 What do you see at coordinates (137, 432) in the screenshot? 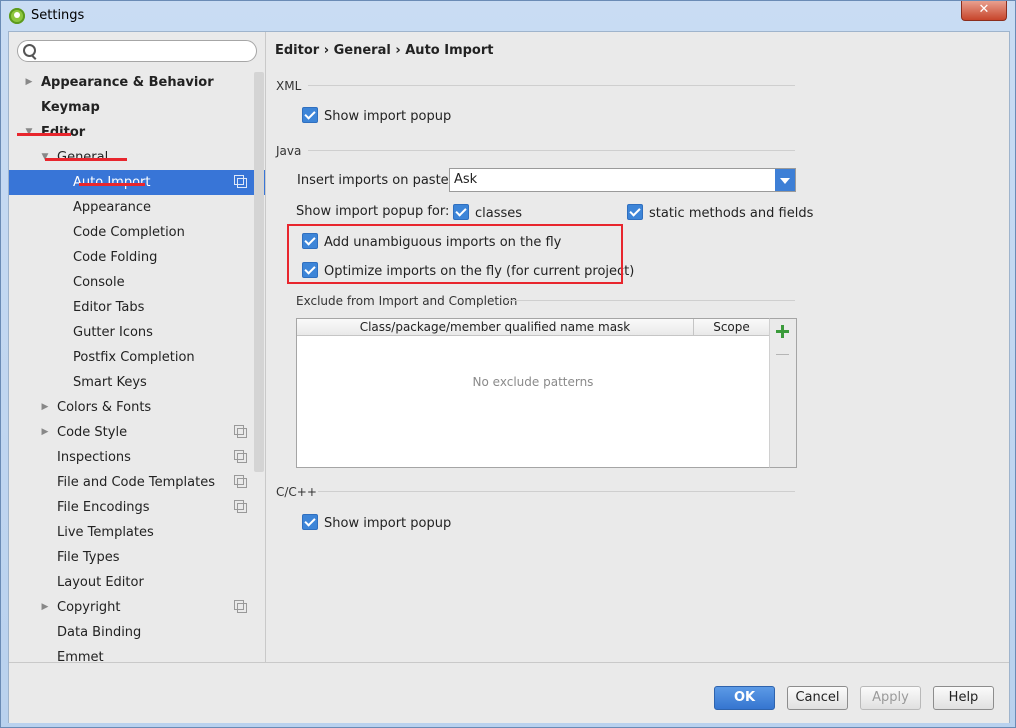
I see `sidebar-item-code-style: ▶ Code Style` at bounding box center [137, 432].